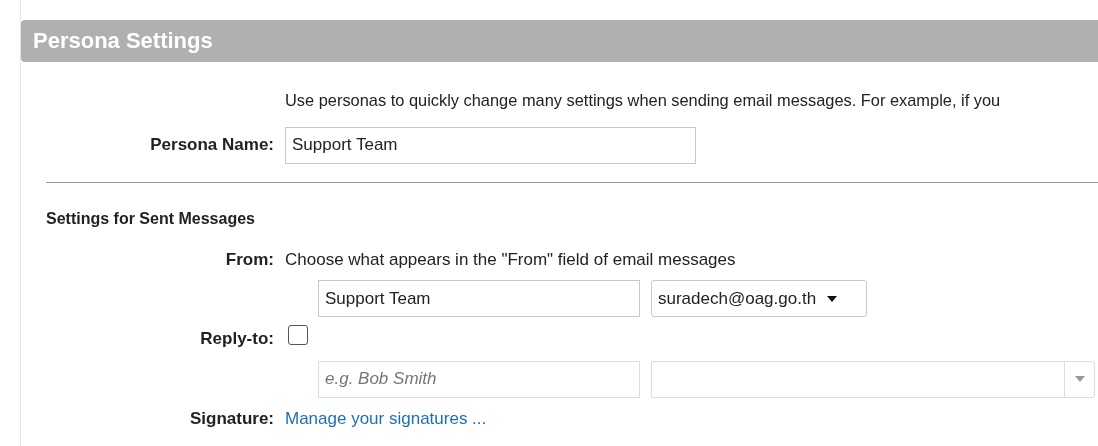  Describe the element at coordinates (298, 335) in the screenshot. I see `reply-to-checkbox` at that location.